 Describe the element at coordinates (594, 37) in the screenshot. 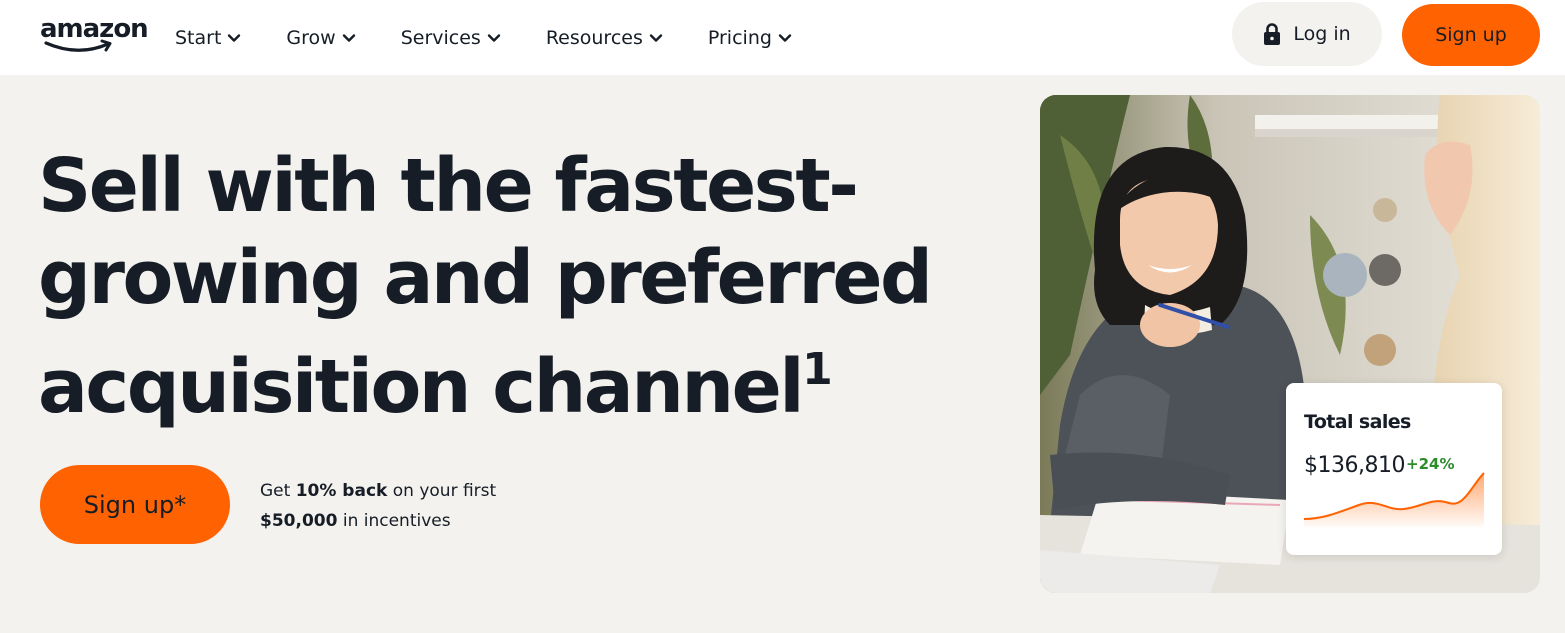

I see `nav-item-label: Resources` at that location.